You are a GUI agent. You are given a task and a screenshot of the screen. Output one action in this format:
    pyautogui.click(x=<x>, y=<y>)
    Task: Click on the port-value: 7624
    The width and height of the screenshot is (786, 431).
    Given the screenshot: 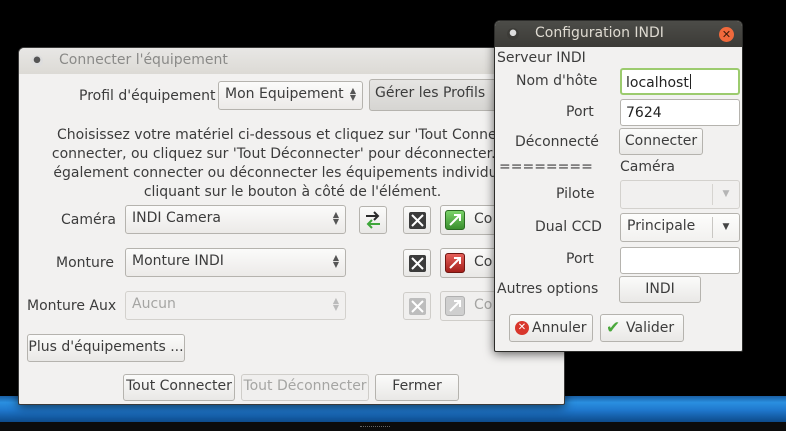 What is the action you would take?
    pyautogui.click(x=644, y=113)
    